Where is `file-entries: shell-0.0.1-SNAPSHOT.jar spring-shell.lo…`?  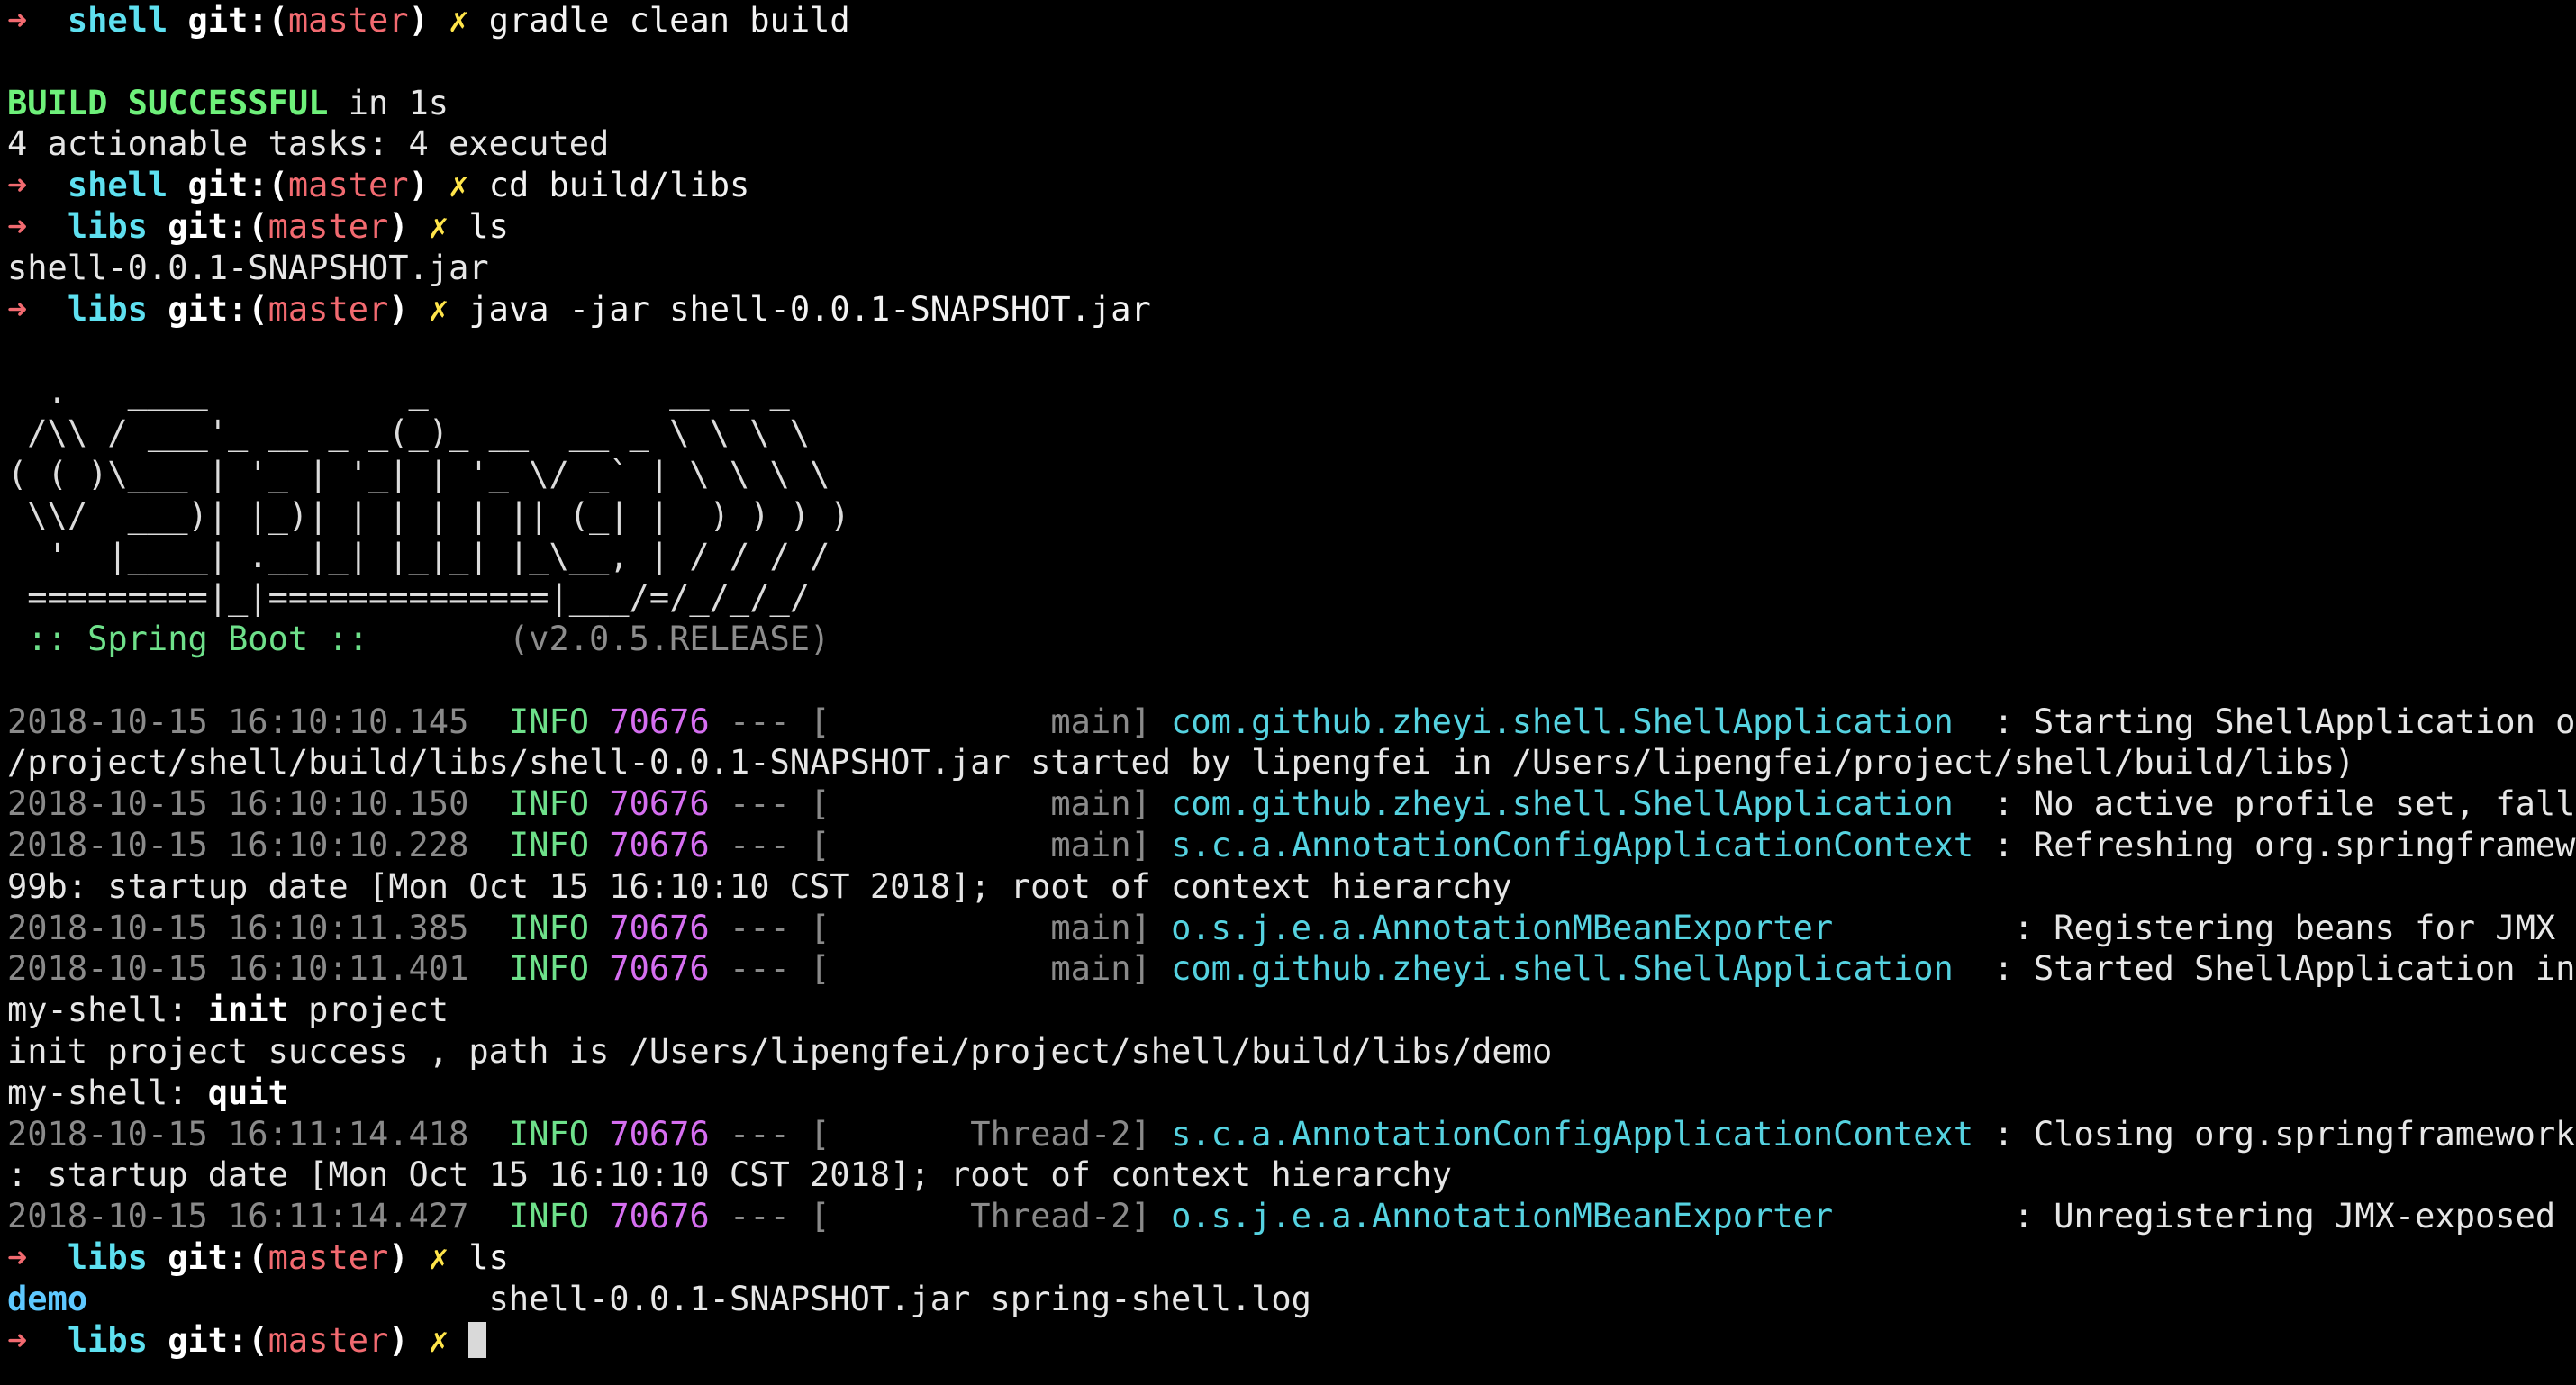
file-entries: shell-0.0.1-SNAPSHOT.jar spring-shell.lo… is located at coordinates (900, 1298).